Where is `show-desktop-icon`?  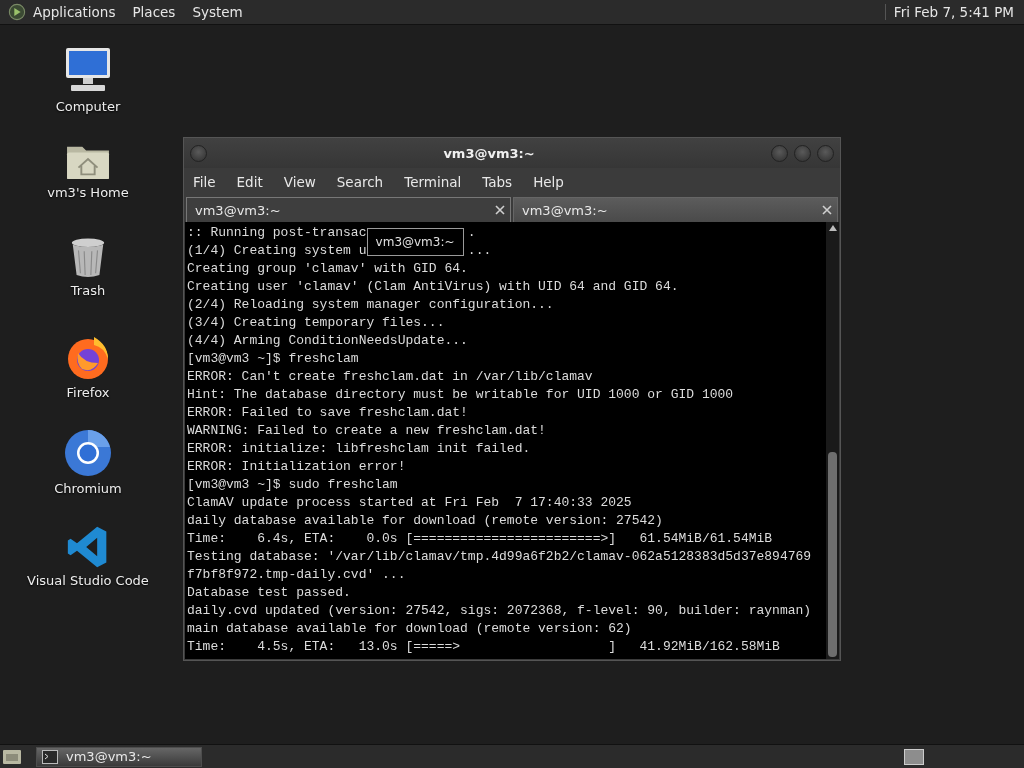 show-desktop-icon is located at coordinates (12, 756).